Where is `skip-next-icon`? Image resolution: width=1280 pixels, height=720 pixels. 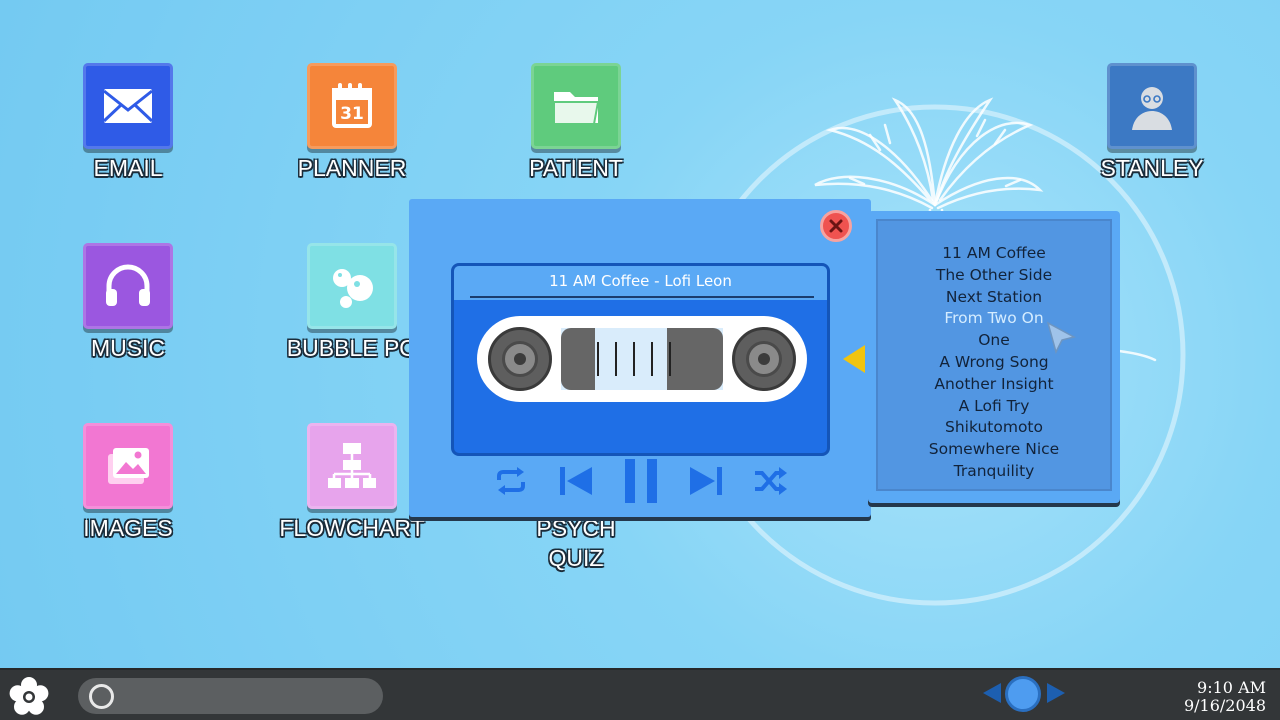 skip-next-icon is located at coordinates (706, 481).